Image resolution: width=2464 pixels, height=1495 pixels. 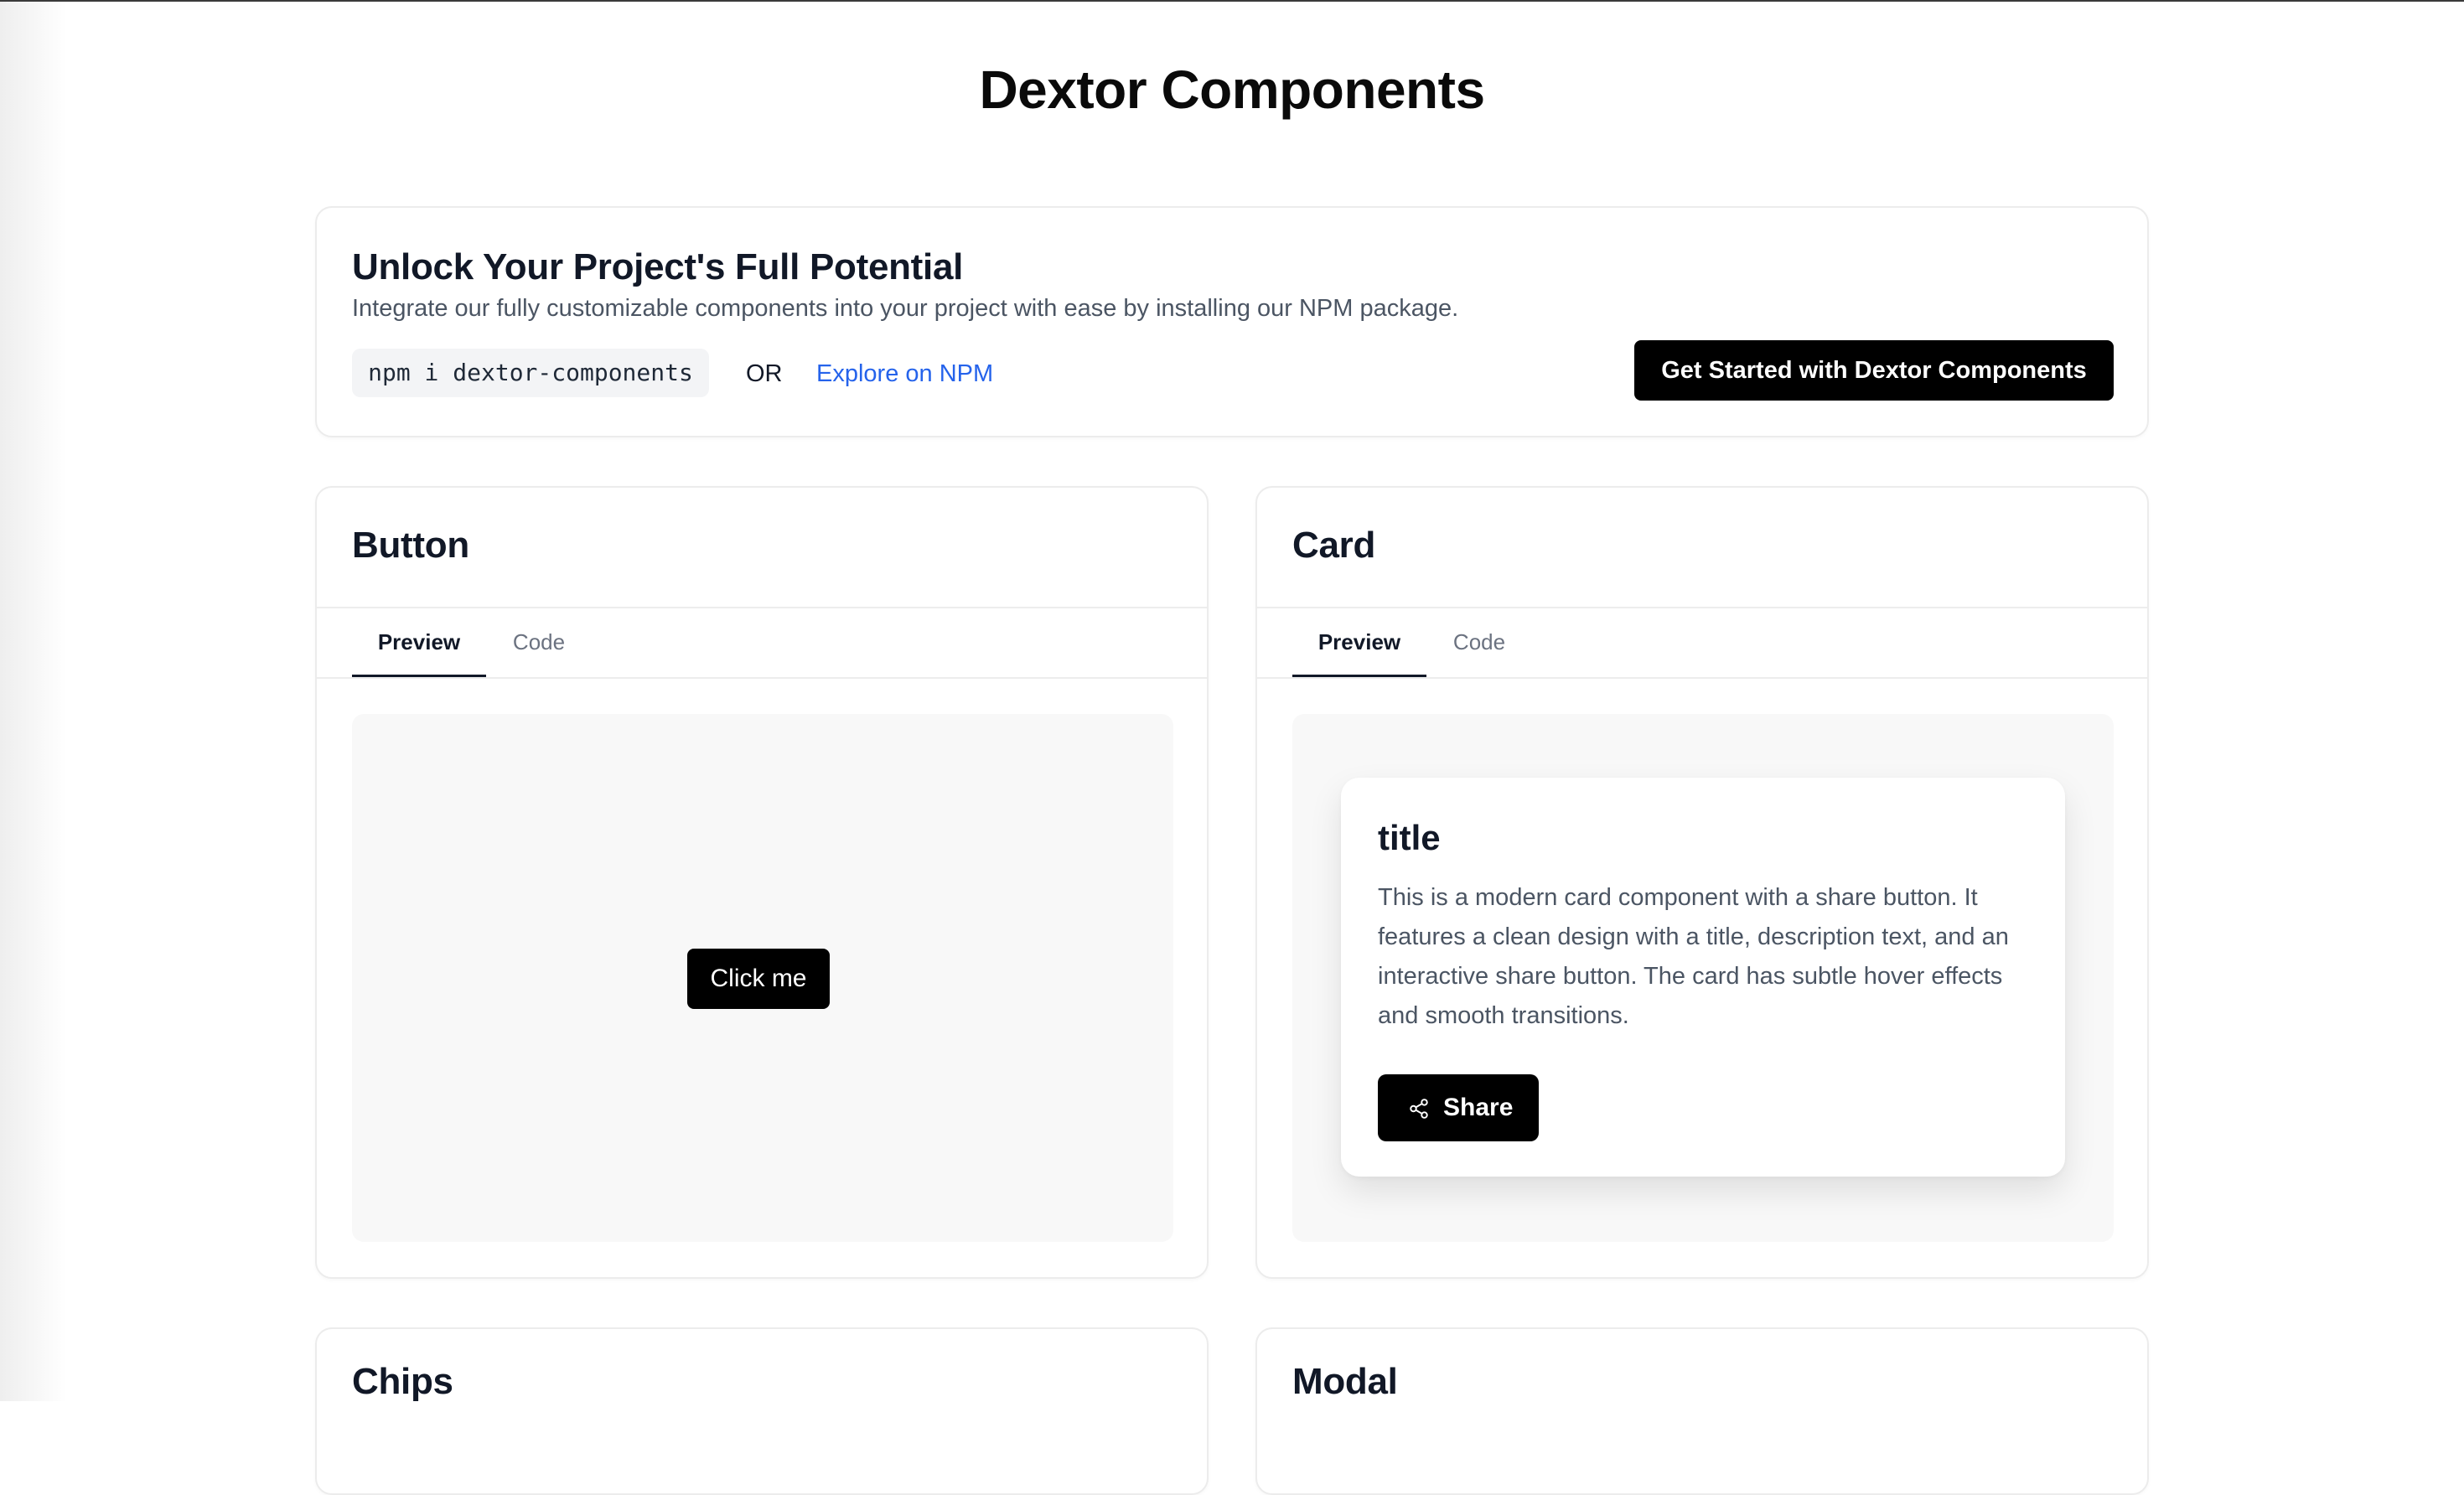 What do you see at coordinates (33, 701) in the screenshot?
I see `left-shadow` at bounding box center [33, 701].